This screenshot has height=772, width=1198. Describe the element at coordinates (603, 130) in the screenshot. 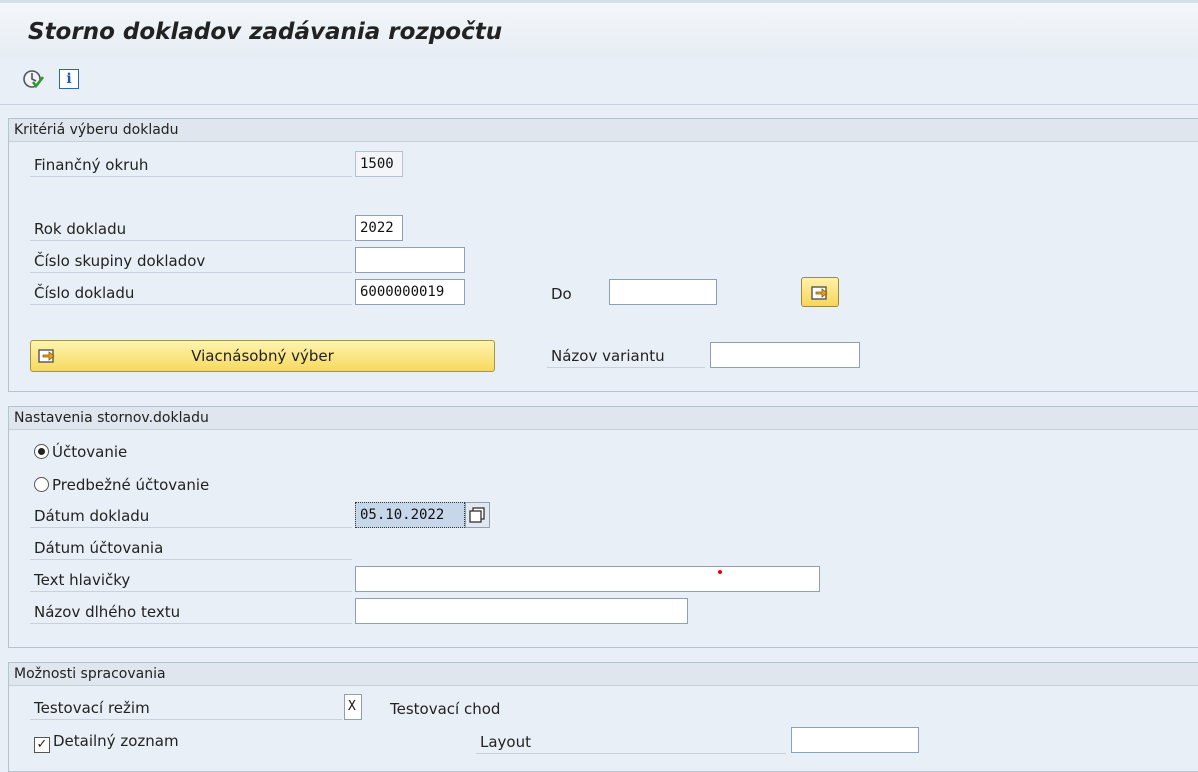

I see `group-title: Kritériá výberu dokladu` at that location.